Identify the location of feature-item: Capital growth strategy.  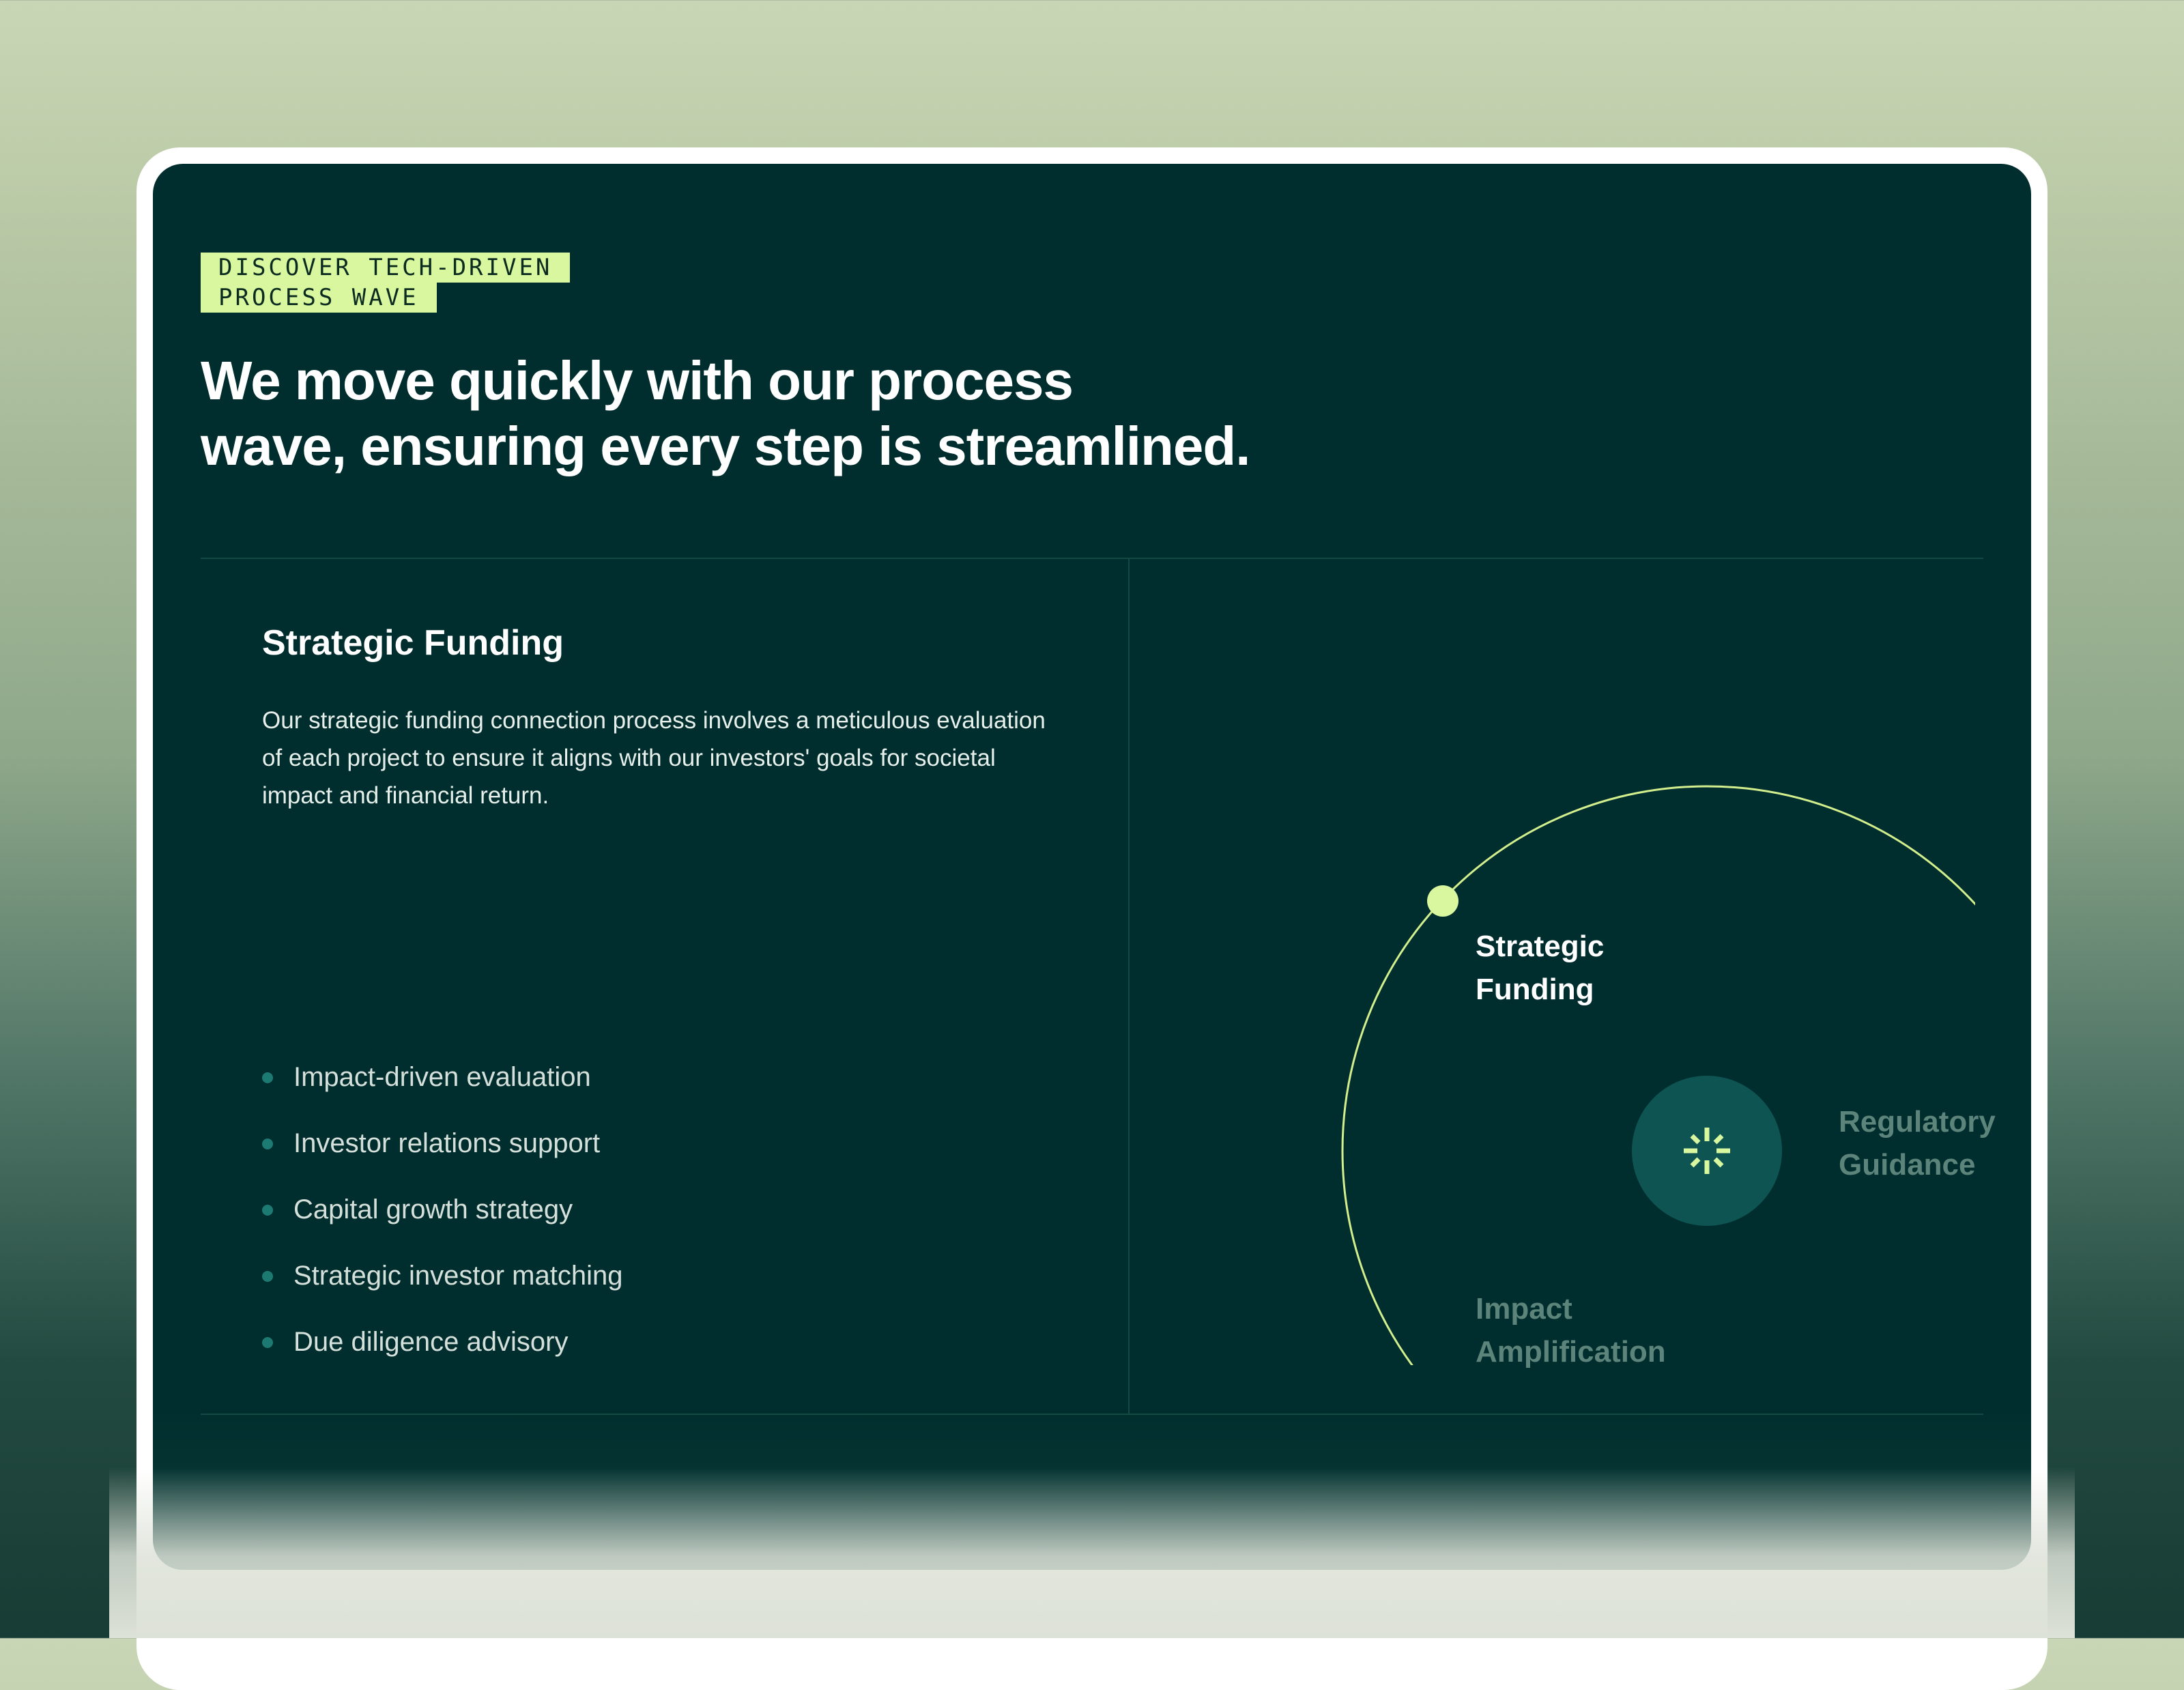
(442, 1210).